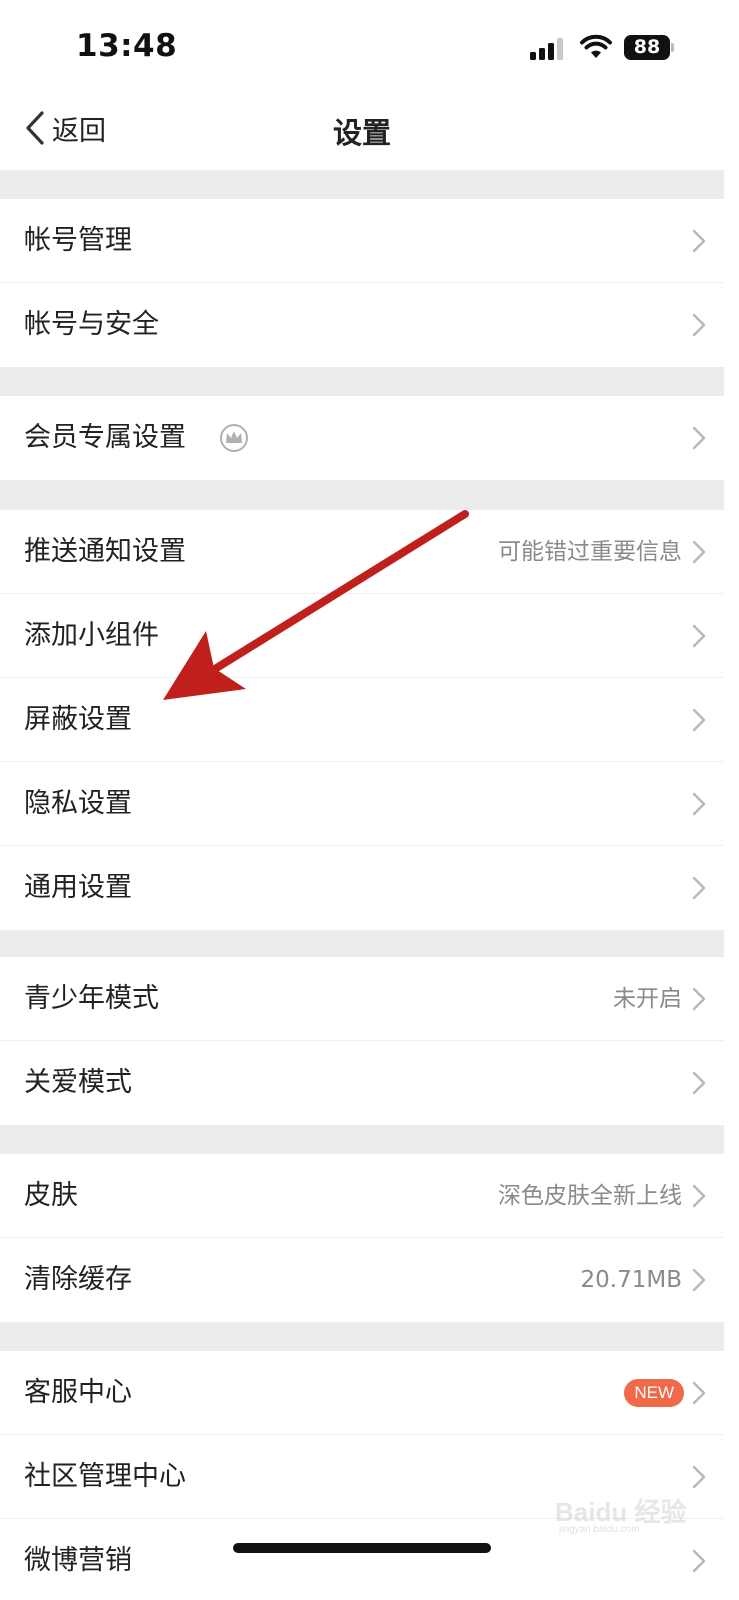 The width and height of the screenshot is (739, 1600). I want to click on row-push-notifications: 推送通知设置 可能错过重要信息, so click(362, 552).